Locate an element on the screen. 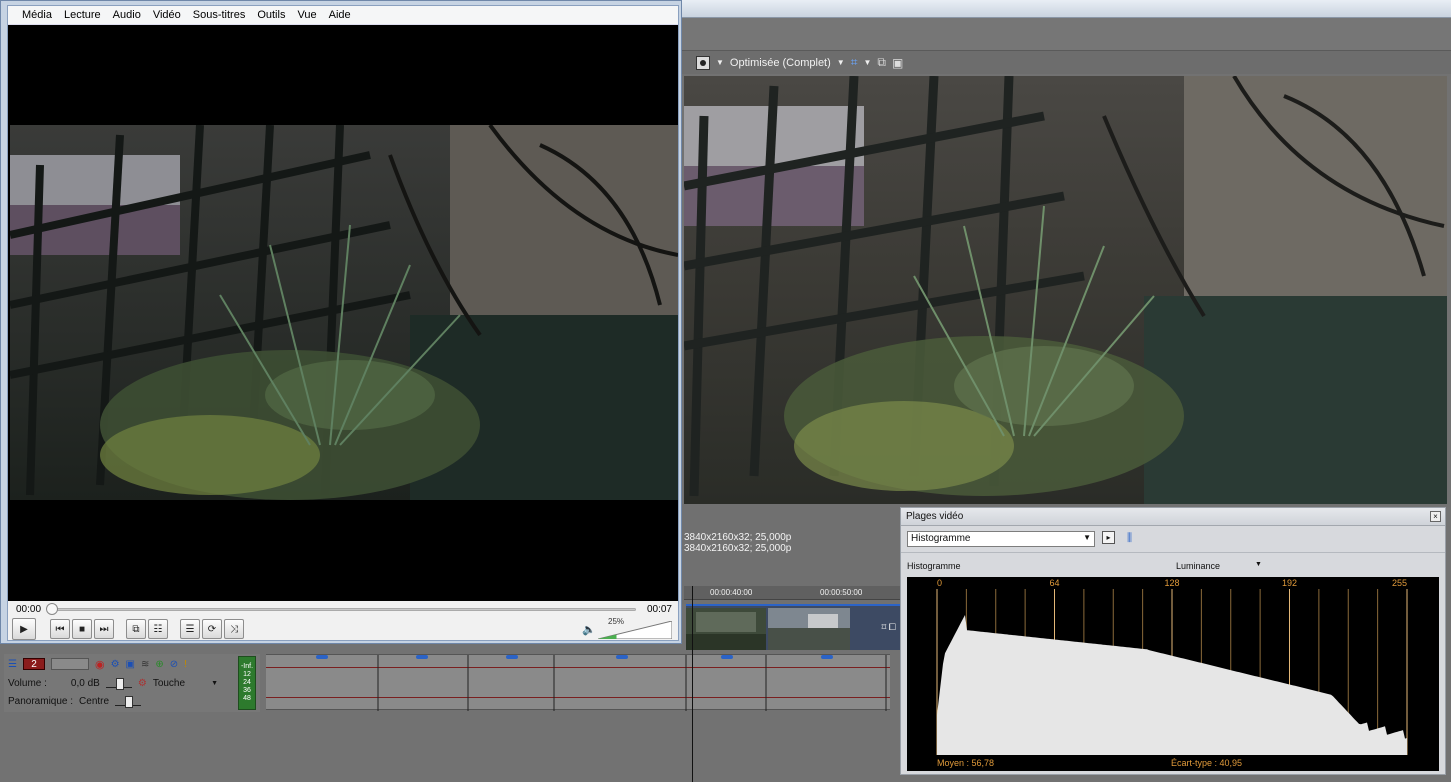  previous-button: ⏮ is located at coordinates (60, 629).